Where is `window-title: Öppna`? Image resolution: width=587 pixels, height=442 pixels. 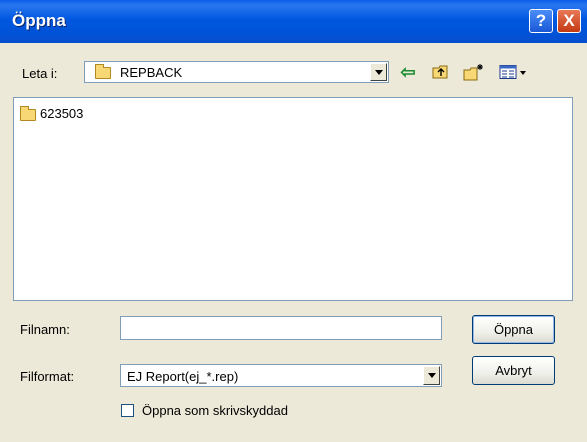 window-title: Öppna is located at coordinates (39, 20).